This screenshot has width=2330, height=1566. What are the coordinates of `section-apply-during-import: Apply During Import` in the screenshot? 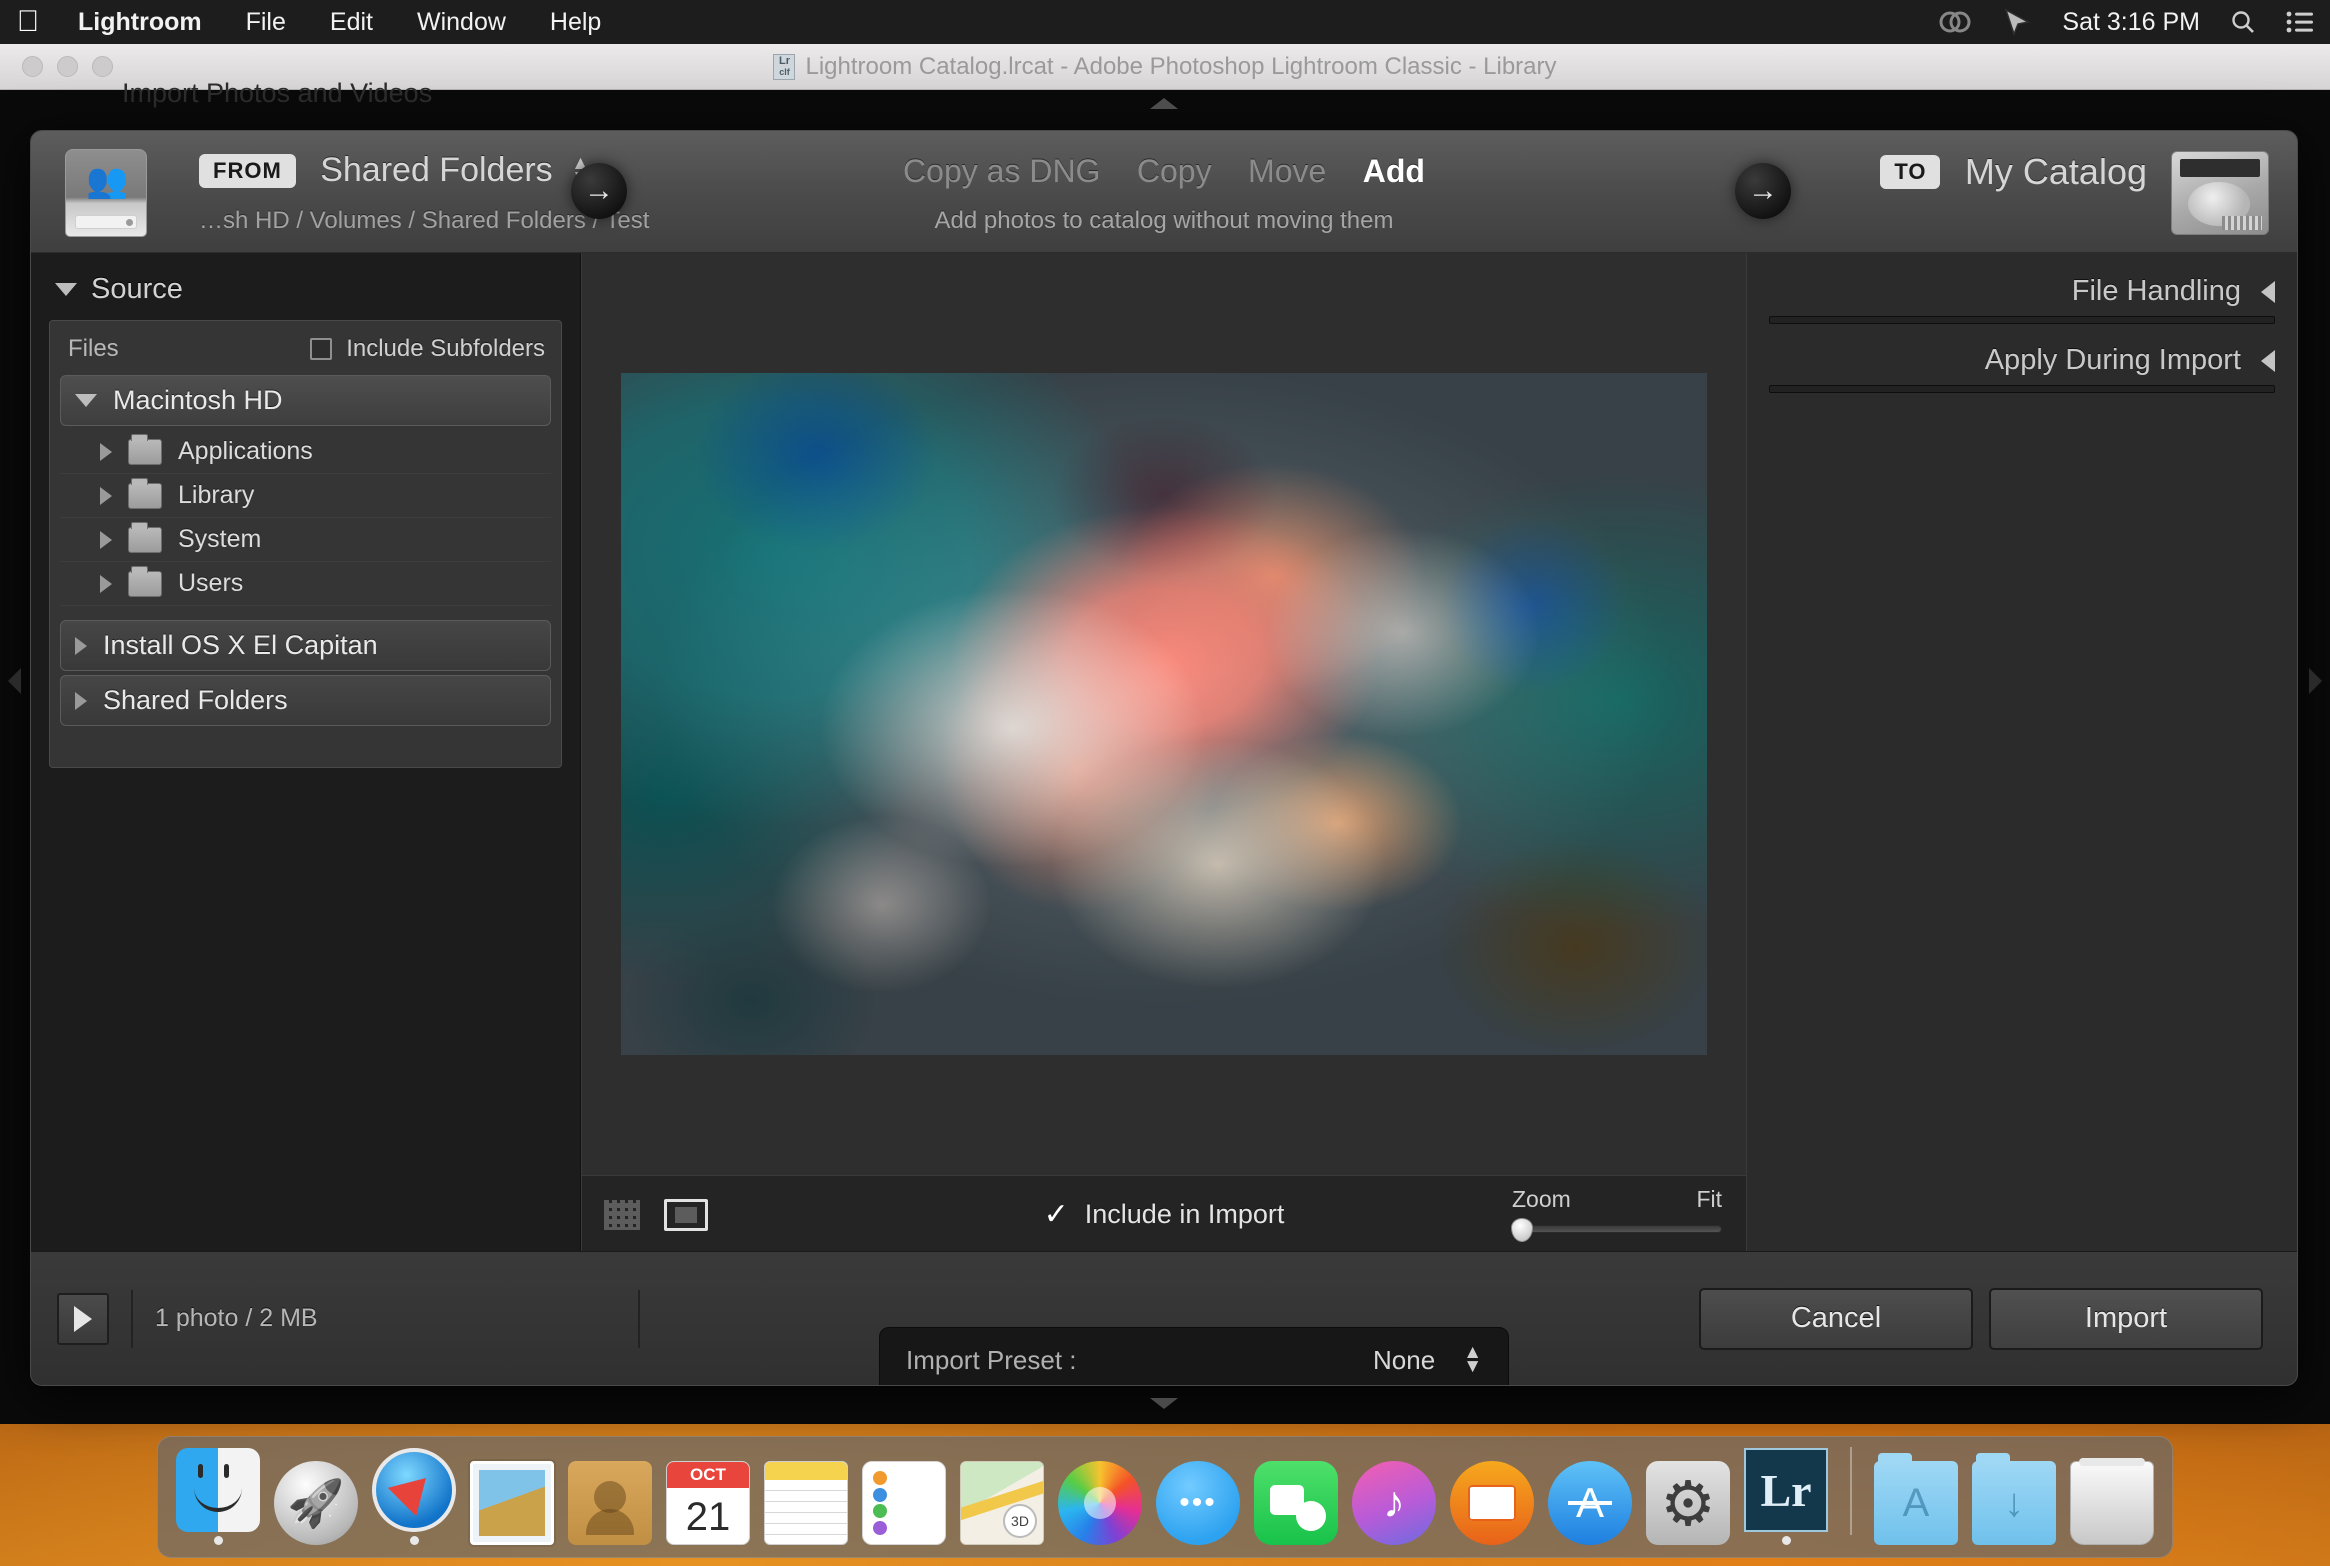 It's located at (2022, 361).